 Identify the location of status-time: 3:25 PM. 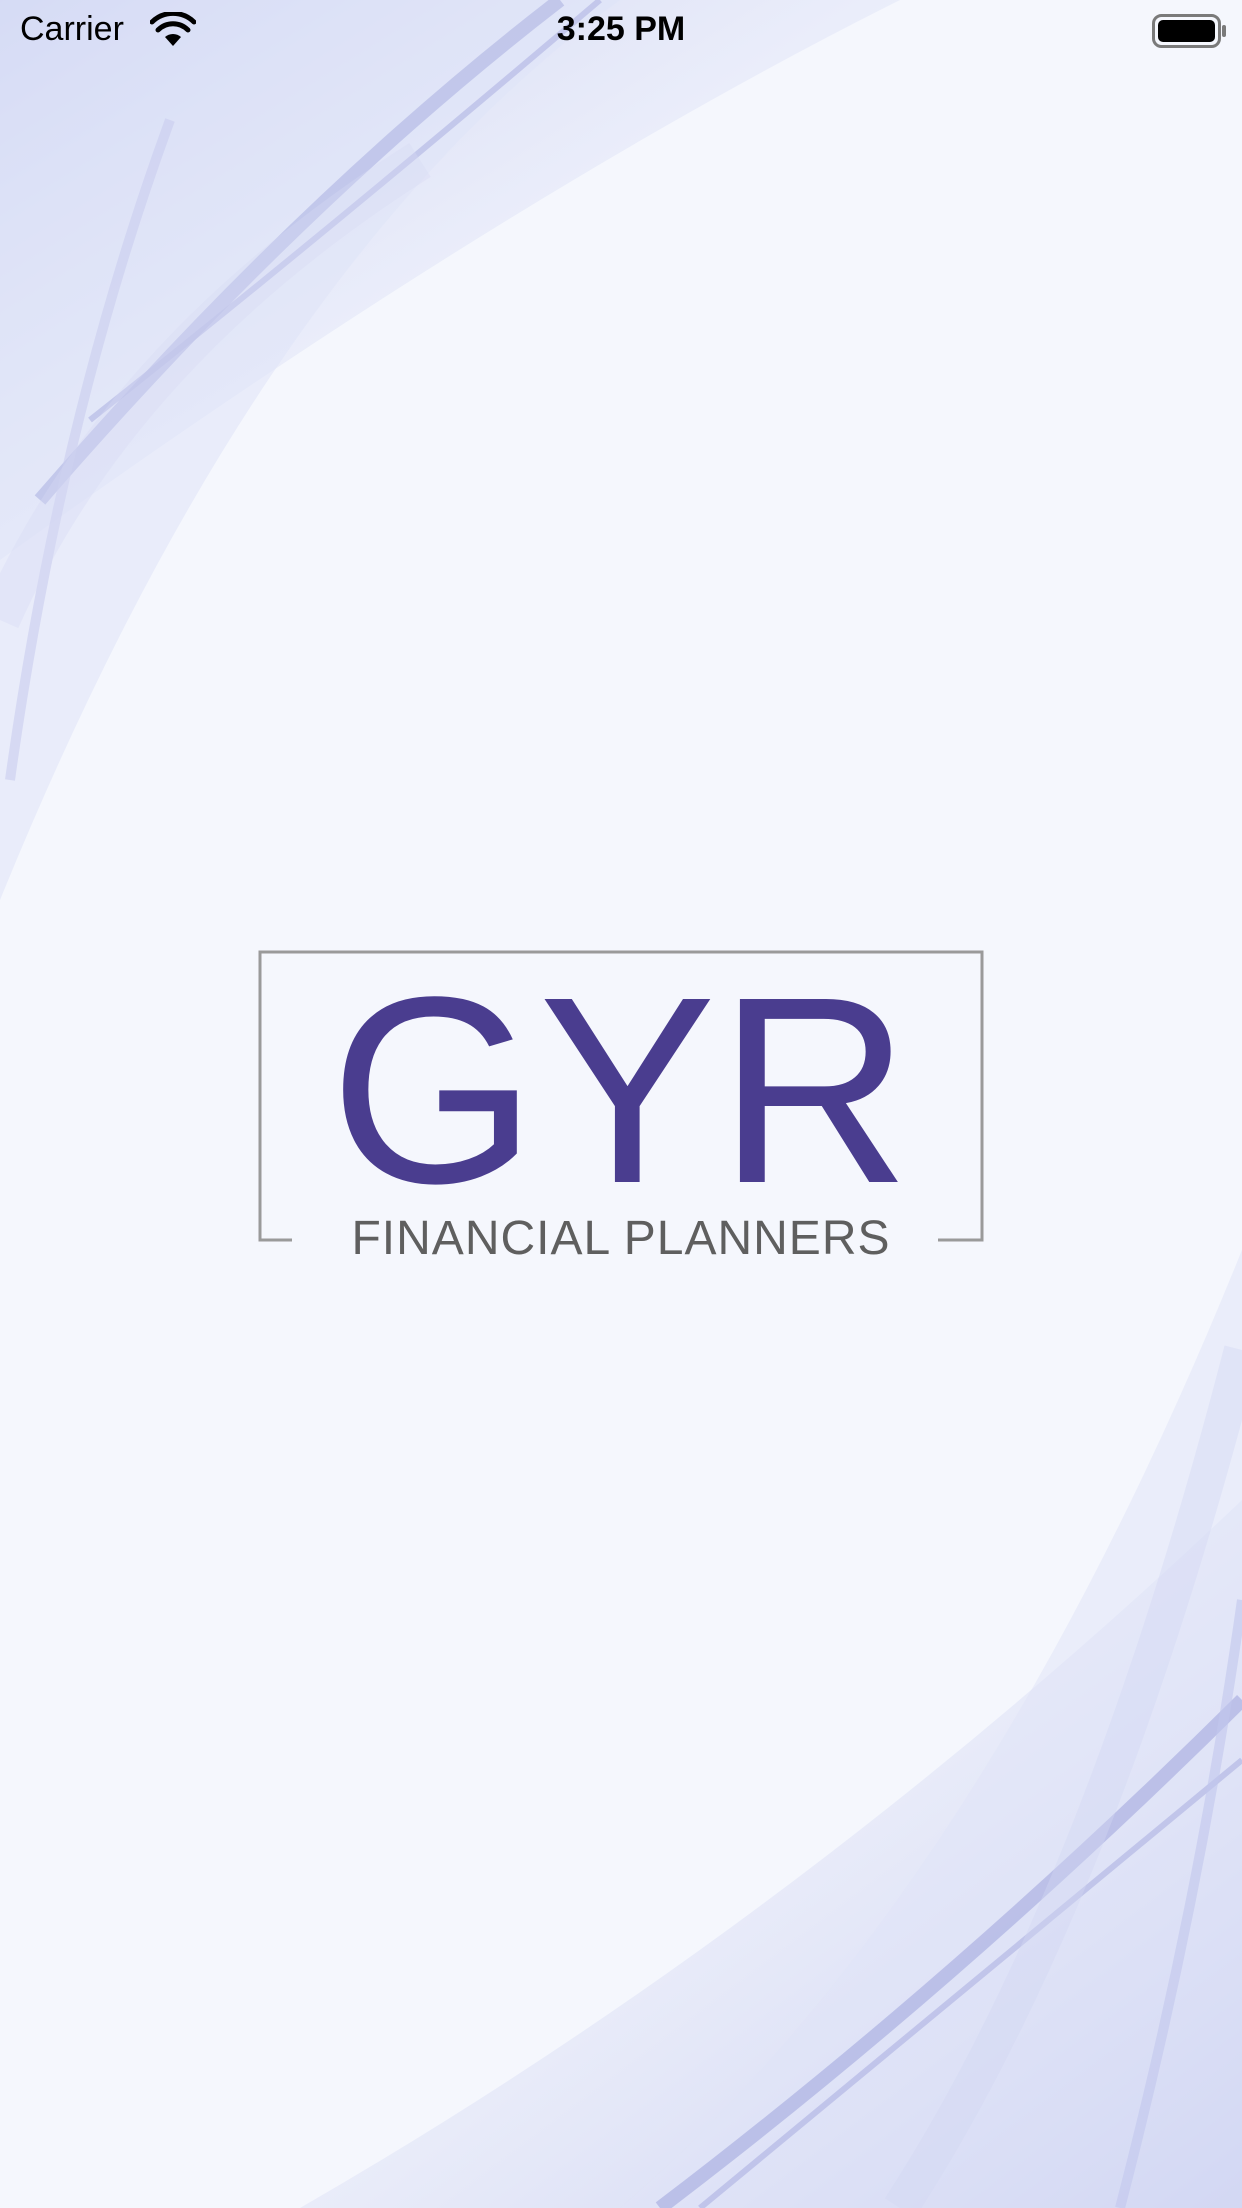
(621, 29).